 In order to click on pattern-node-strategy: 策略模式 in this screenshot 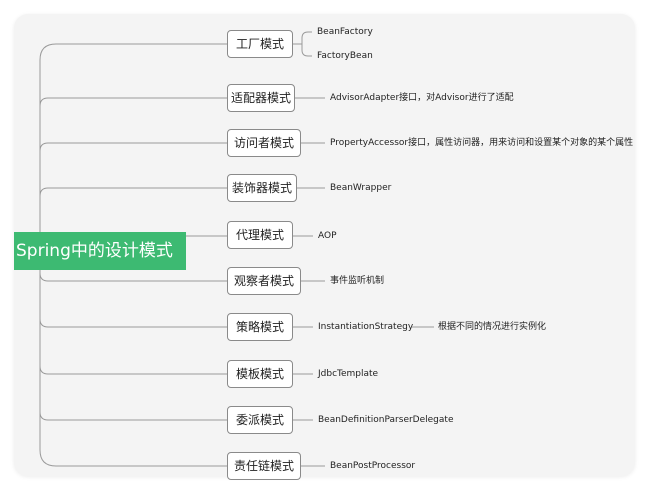, I will do `click(260, 327)`.